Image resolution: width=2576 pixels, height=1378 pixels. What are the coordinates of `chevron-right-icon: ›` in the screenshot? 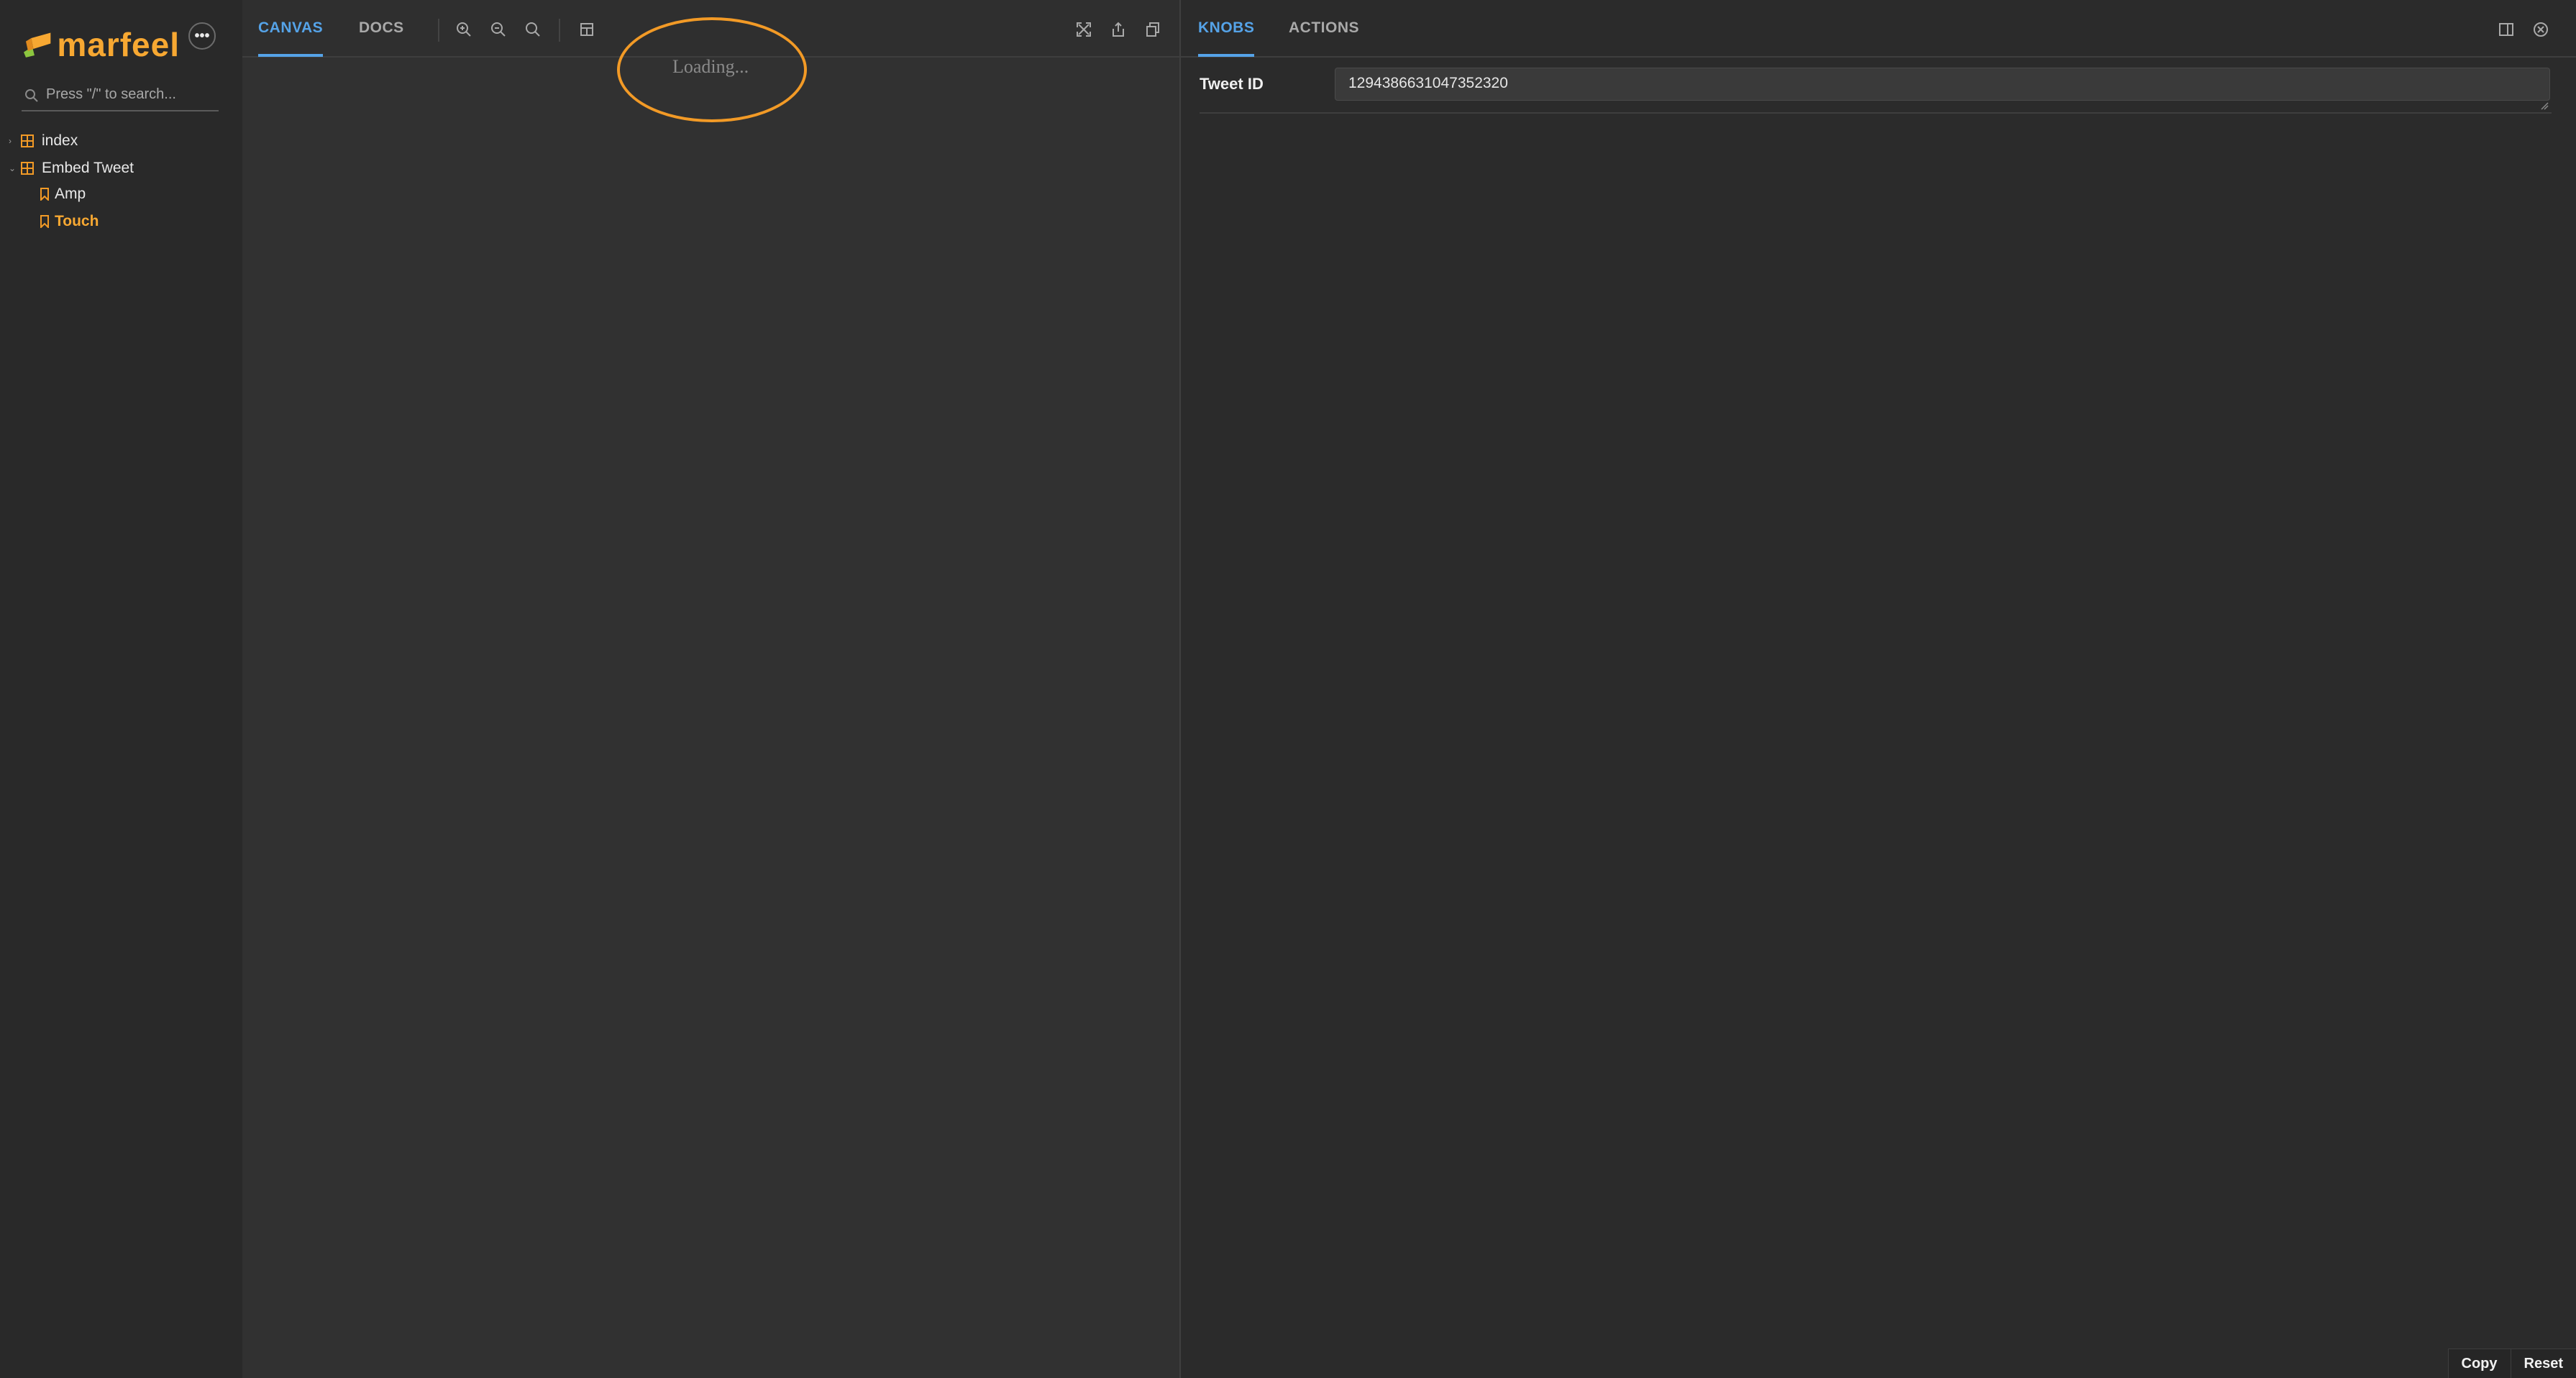 It's located at (10, 141).